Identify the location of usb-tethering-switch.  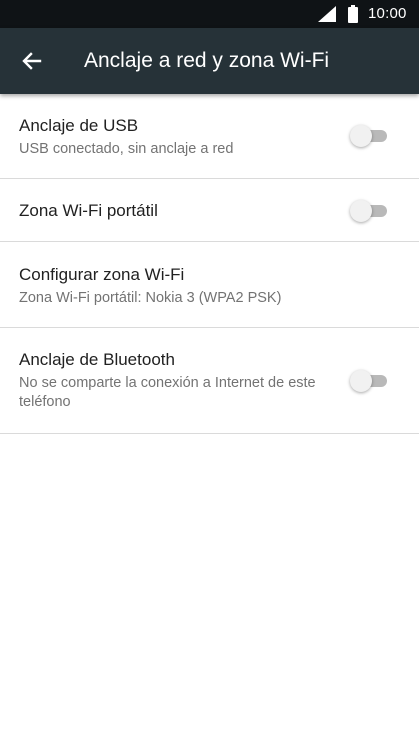
(369, 136).